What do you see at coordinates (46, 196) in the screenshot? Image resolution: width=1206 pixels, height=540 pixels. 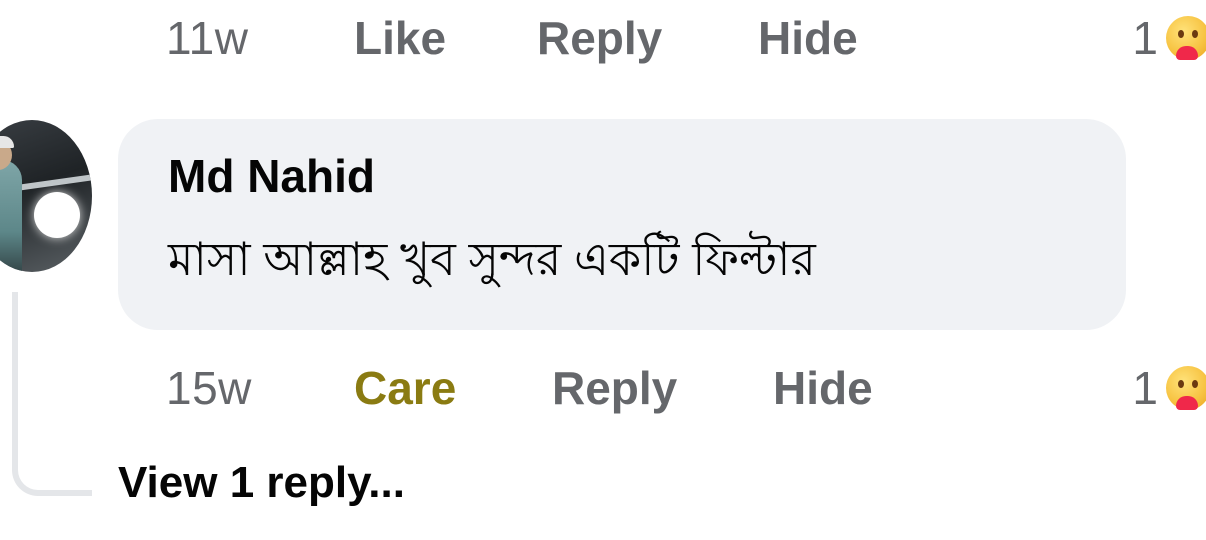 I see `avatar` at bounding box center [46, 196].